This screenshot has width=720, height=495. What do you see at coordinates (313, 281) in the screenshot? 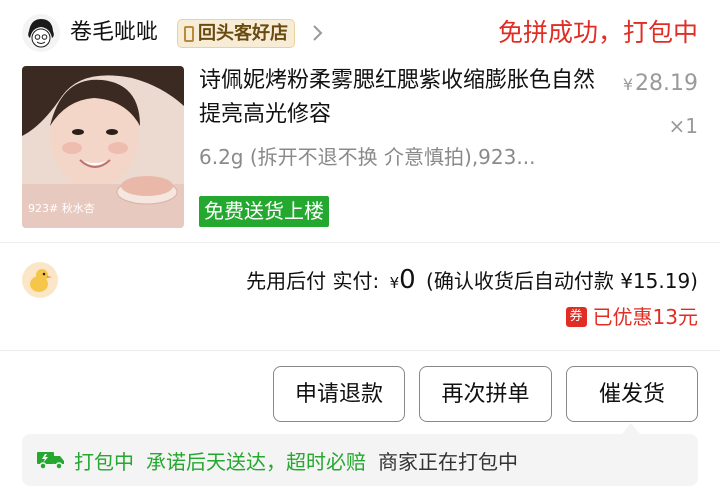
I see `payment-label: 先用后付 实付:` at bounding box center [313, 281].